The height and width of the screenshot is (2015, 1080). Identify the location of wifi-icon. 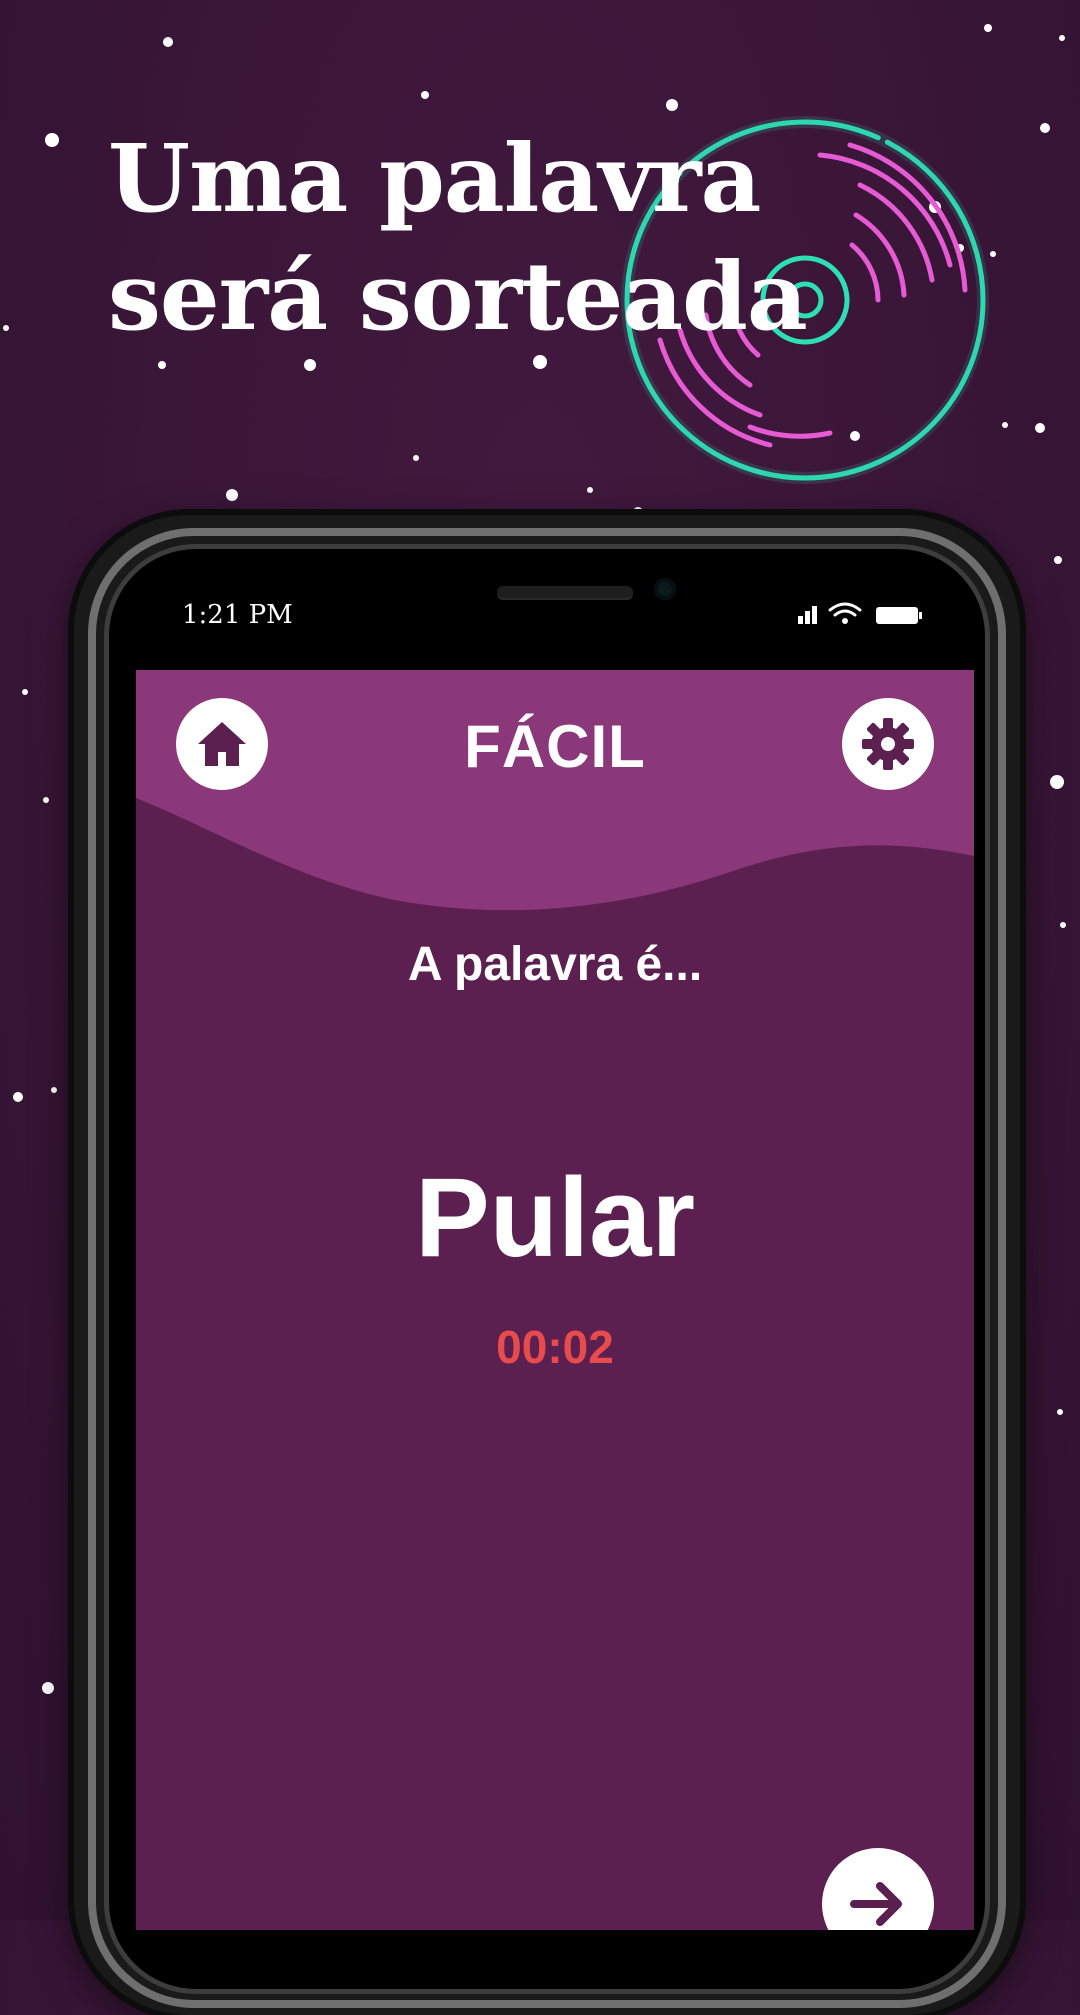
(845, 609).